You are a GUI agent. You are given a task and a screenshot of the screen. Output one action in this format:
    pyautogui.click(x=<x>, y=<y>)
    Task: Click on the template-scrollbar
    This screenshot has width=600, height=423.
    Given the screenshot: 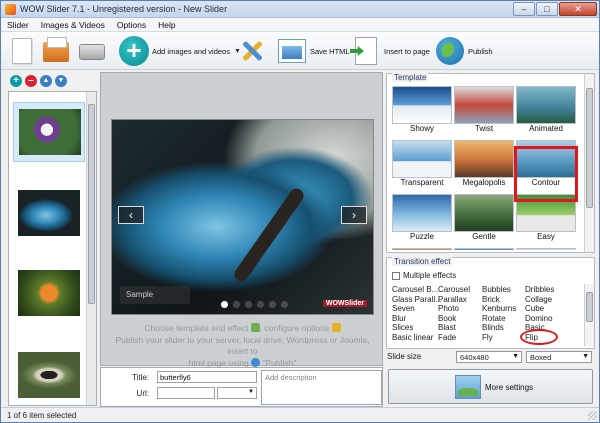 What is the action you would take?
    pyautogui.click(x=589, y=163)
    